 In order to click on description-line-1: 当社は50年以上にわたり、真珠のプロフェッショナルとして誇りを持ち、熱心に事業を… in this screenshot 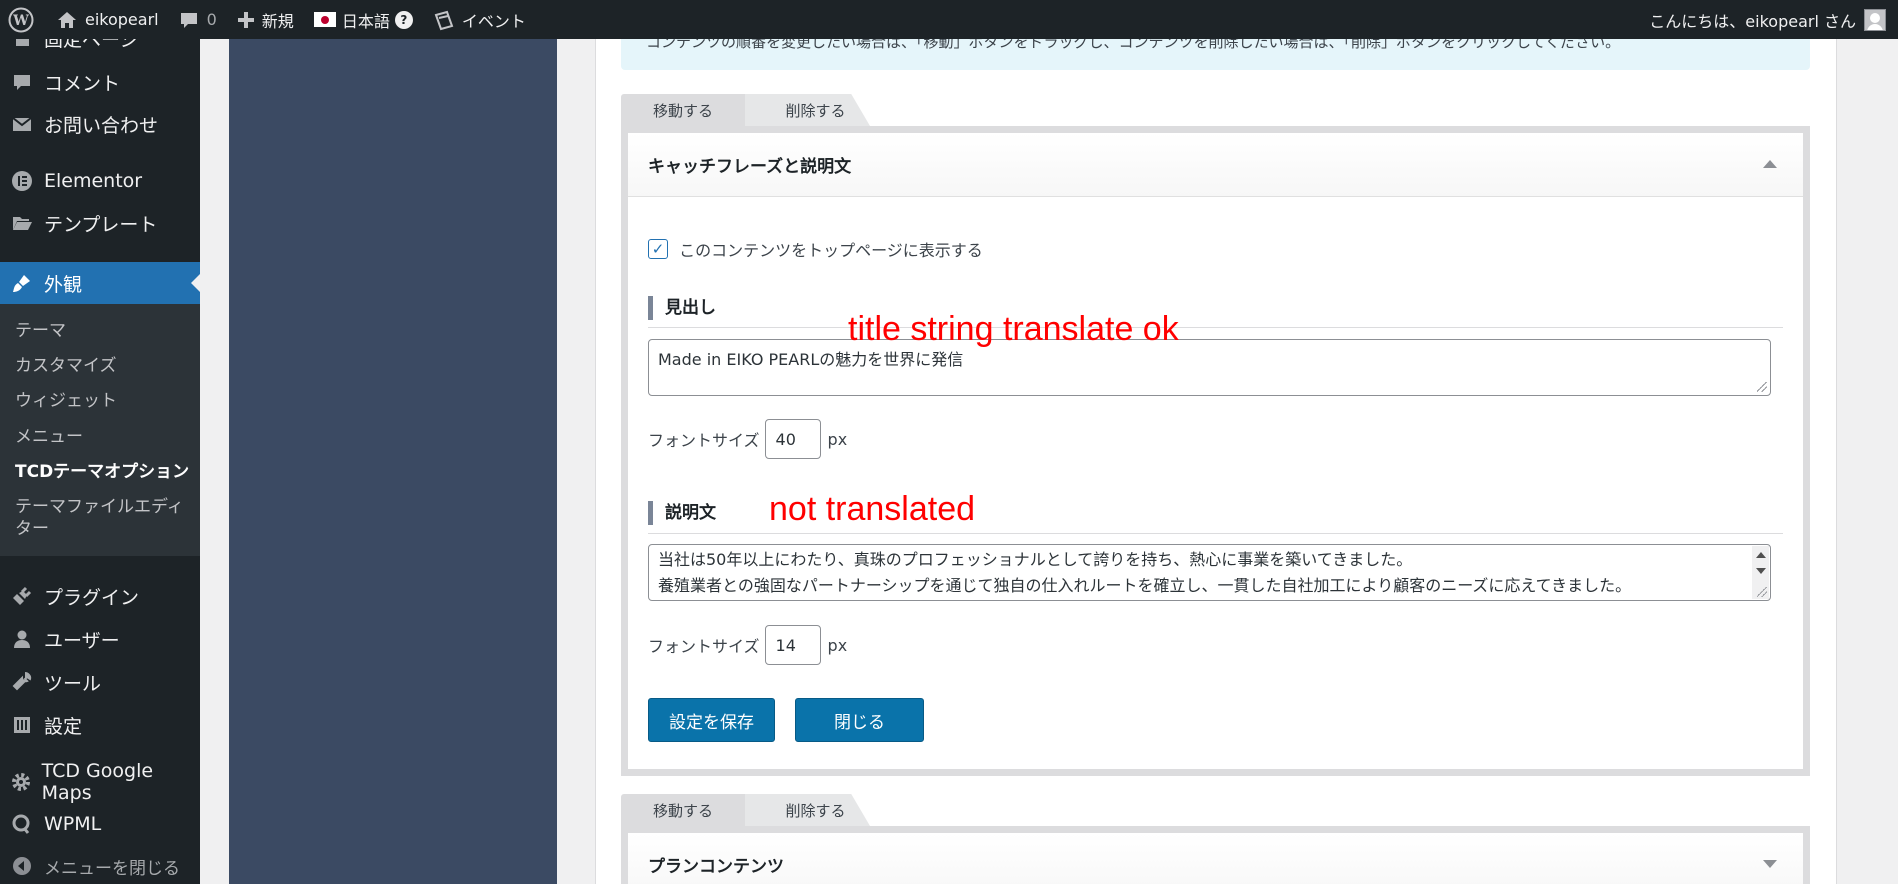, I will do `click(1035, 559)`.